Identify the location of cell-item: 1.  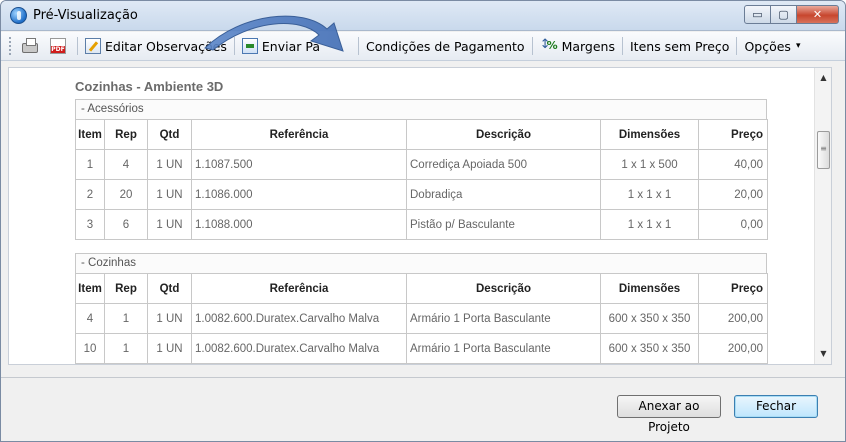
(90, 164).